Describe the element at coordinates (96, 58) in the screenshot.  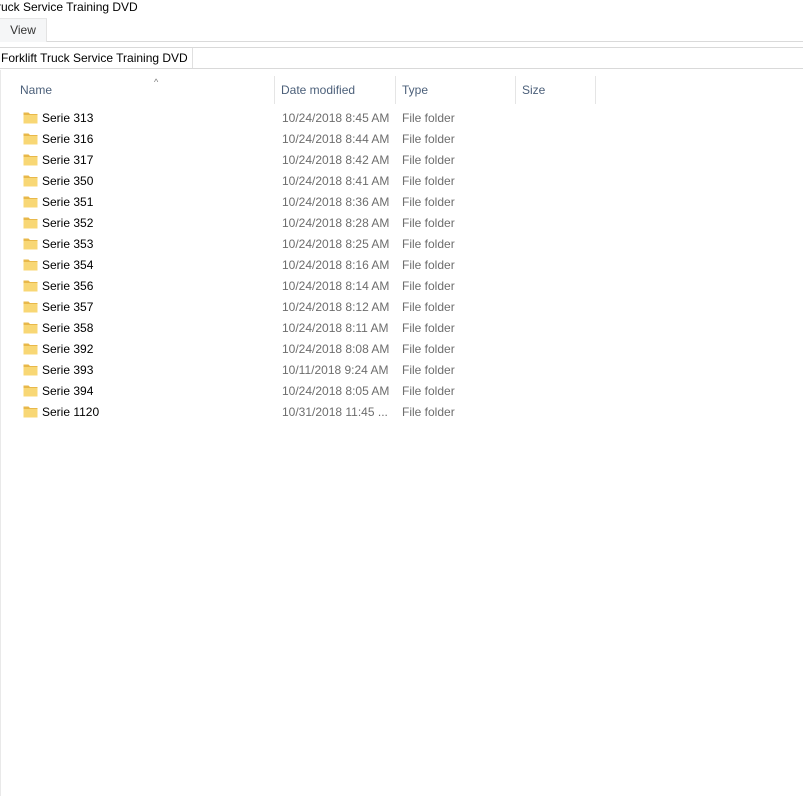
I see `address-breadcrumb-segment: Forklift Truck Service Training DVD` at that location.